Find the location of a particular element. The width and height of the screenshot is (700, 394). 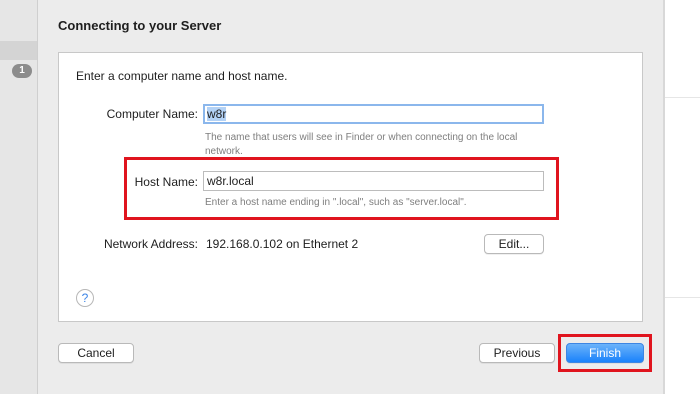

background-right-panel is located at coordinates (682, 197).